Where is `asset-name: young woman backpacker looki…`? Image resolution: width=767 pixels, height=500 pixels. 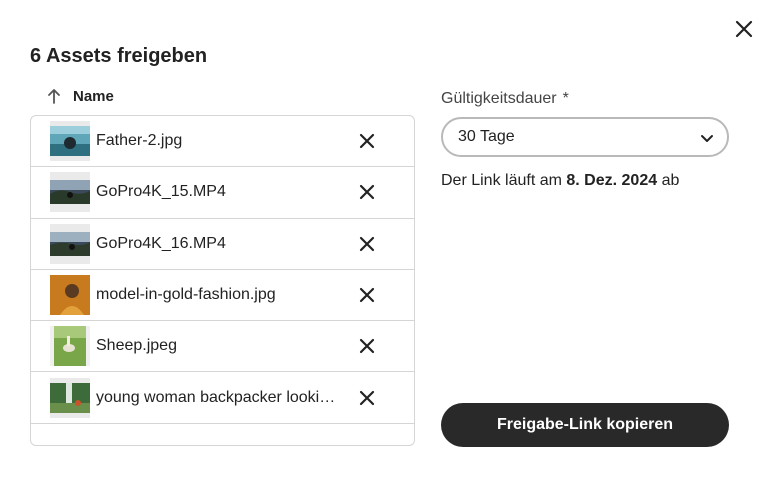 asset-name: young woman backpacker looki… is located at coordinates (216, 397).